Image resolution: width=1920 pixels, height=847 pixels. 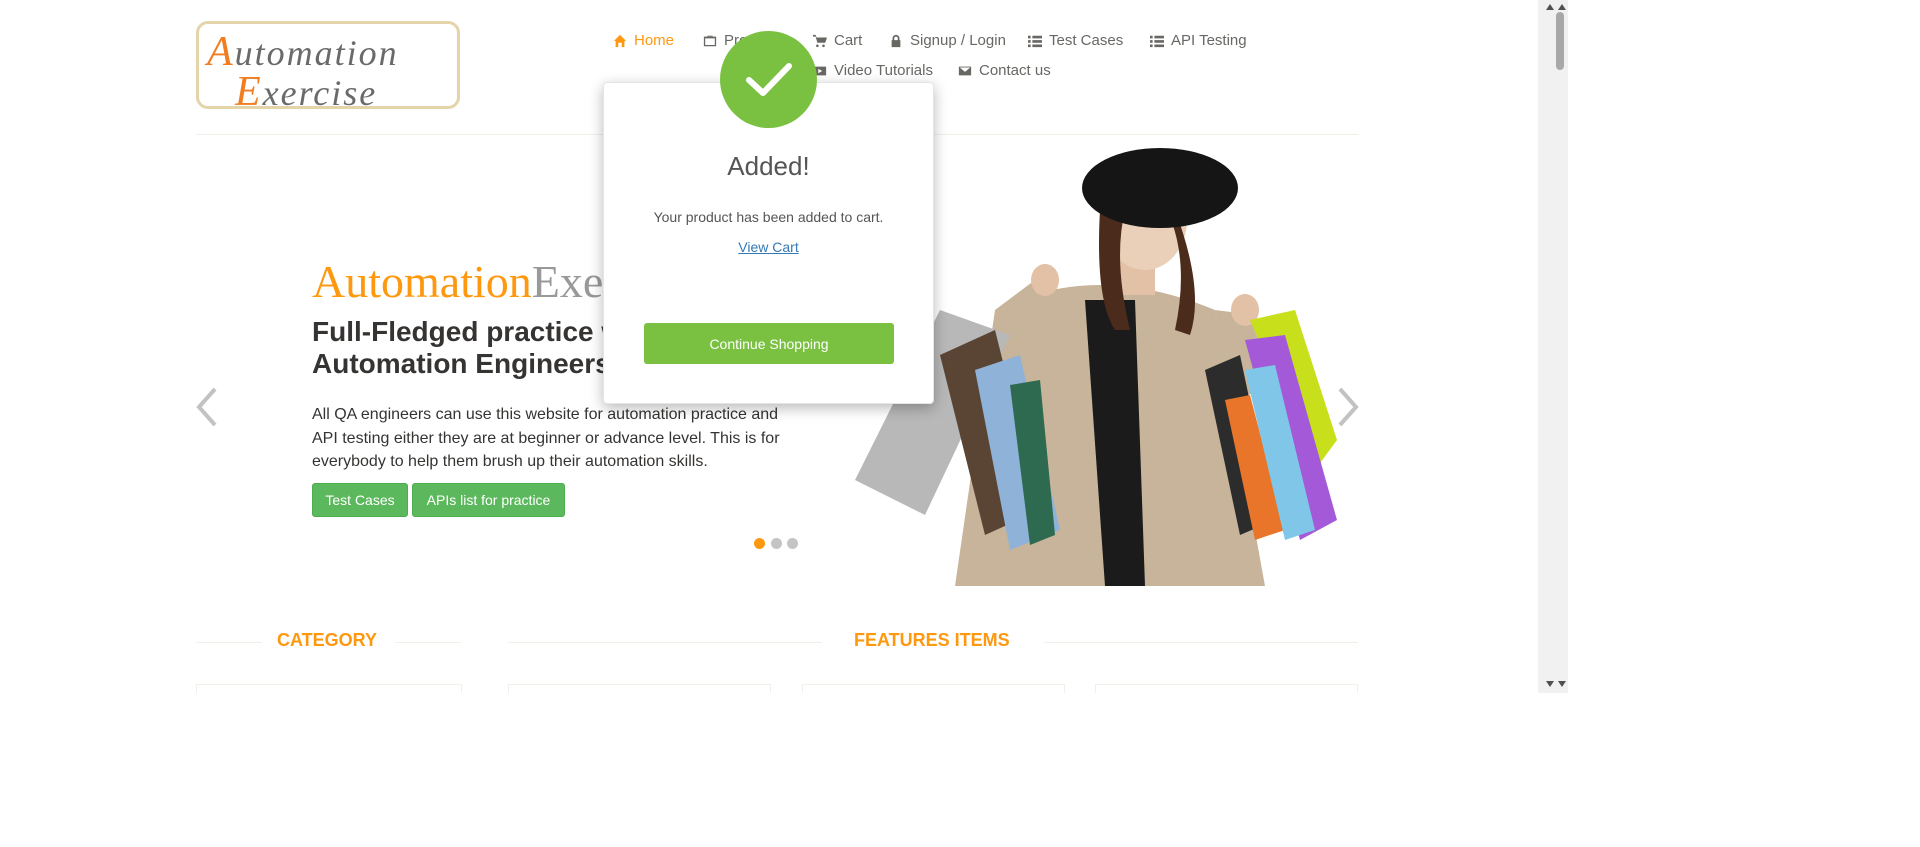 I want to click on slider-next-button, so click(x=1348, y=407).